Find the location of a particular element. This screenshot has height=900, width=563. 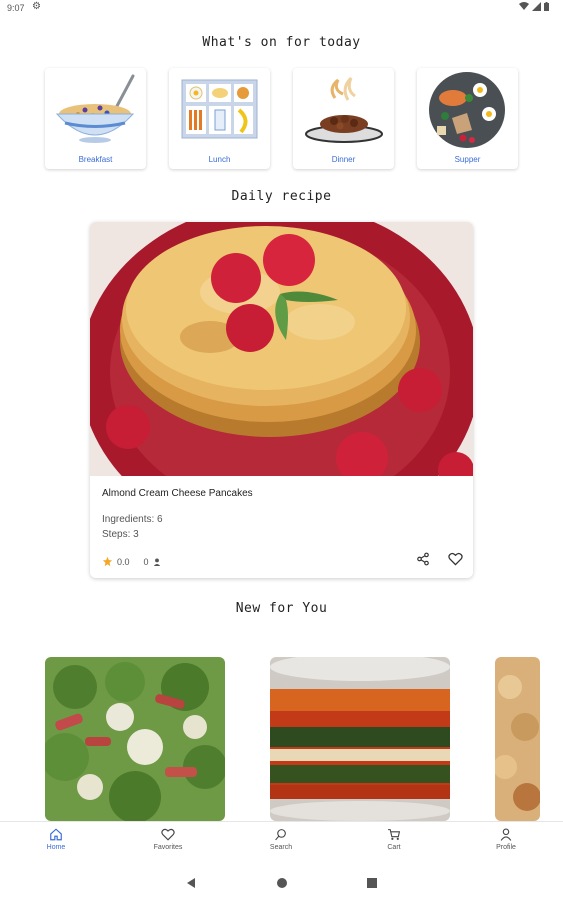

new-section-title: New for You is located at coordinates (281, 608).